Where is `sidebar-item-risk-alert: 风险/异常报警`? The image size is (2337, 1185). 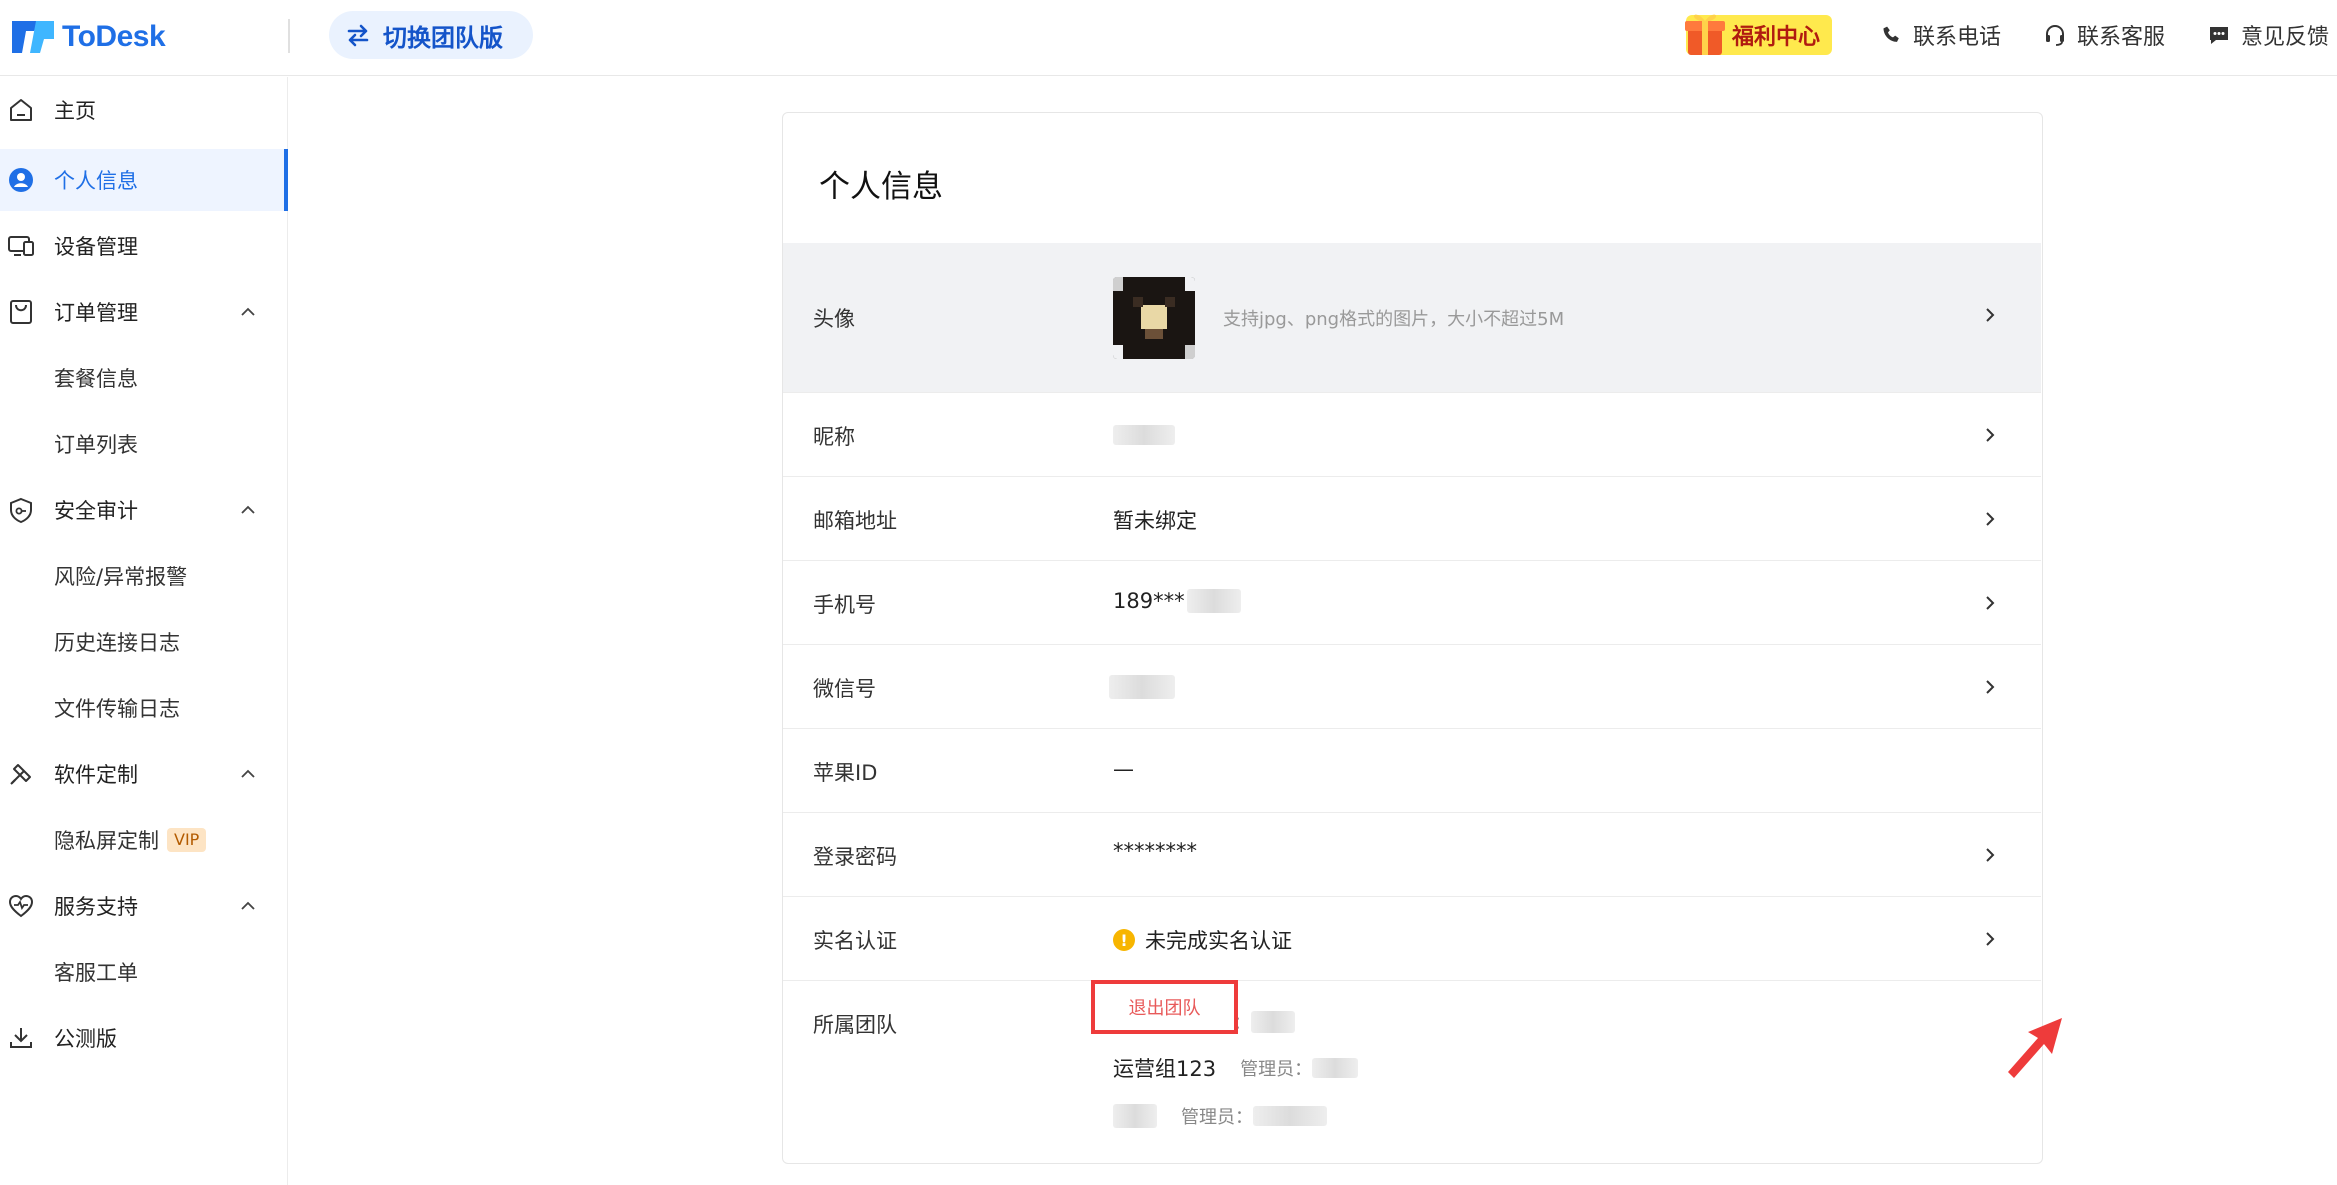
sidebar-item-risk-alert: 风险/异常报警 is located at coordinates (144, 576).